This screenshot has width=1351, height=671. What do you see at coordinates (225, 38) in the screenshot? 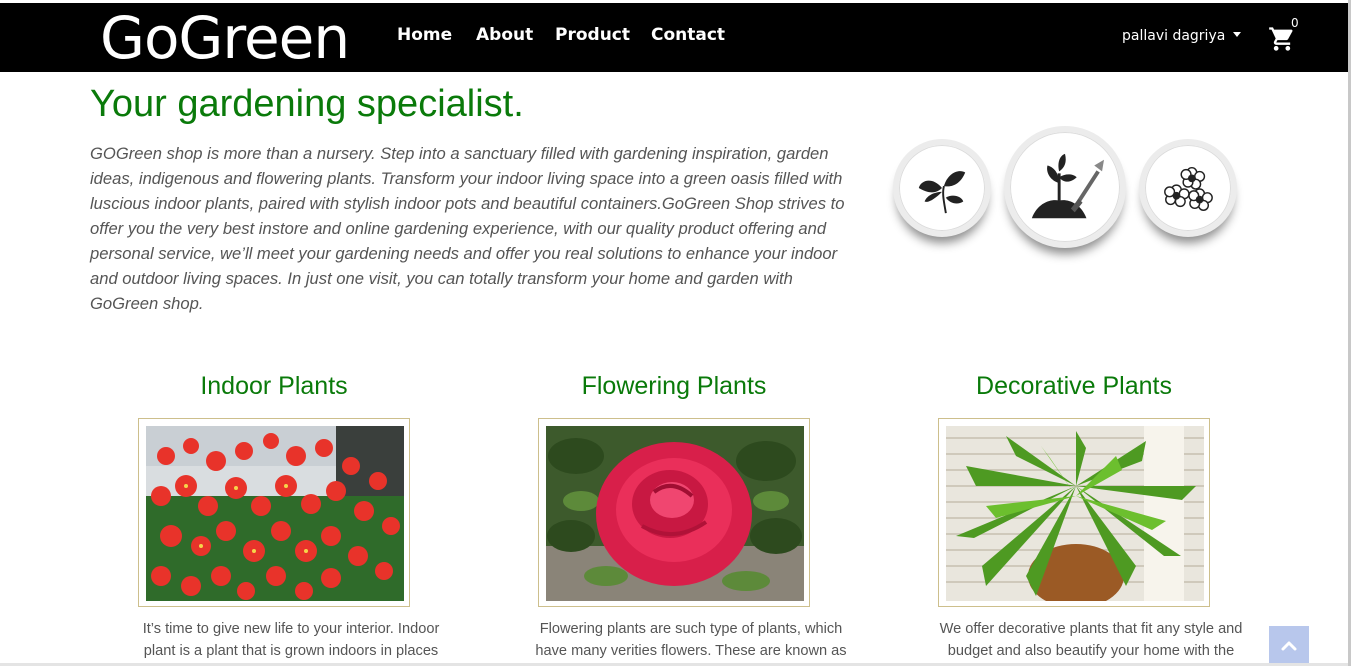
I see `brand-logo: GoGreen` at bounding box center [225, 38].